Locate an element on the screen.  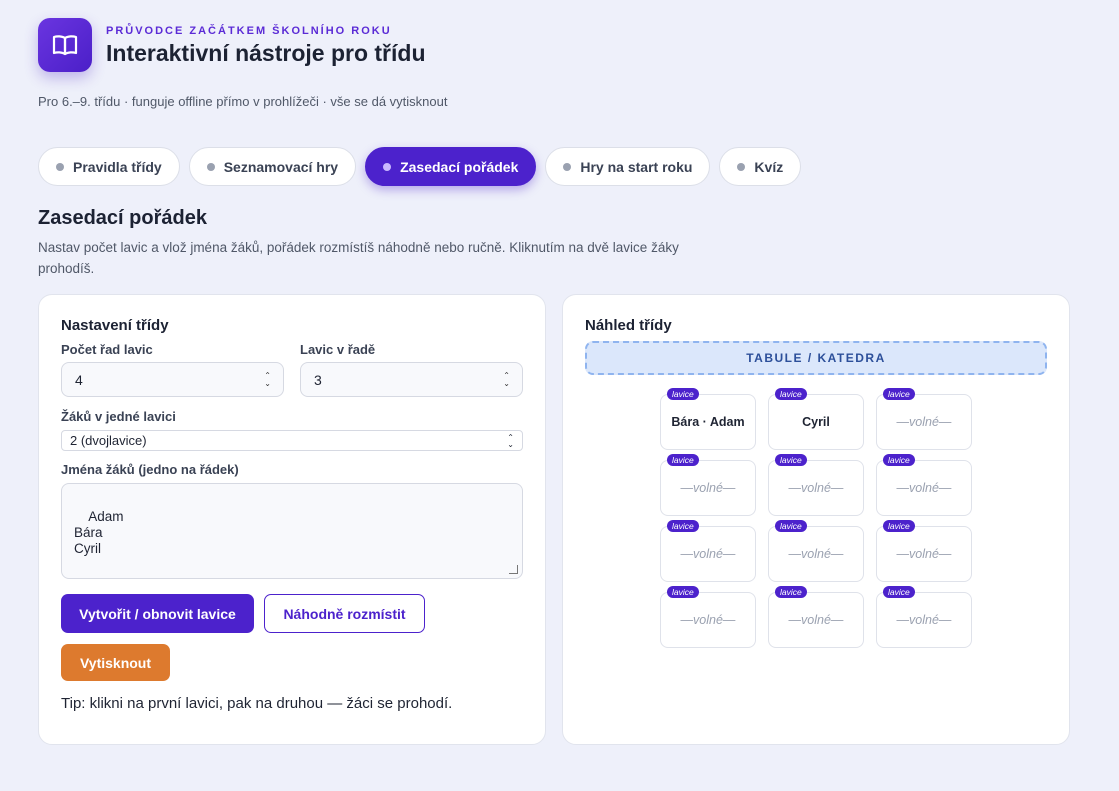
desk-occupants: Bára · Adam is located at coordinates (708, 422).